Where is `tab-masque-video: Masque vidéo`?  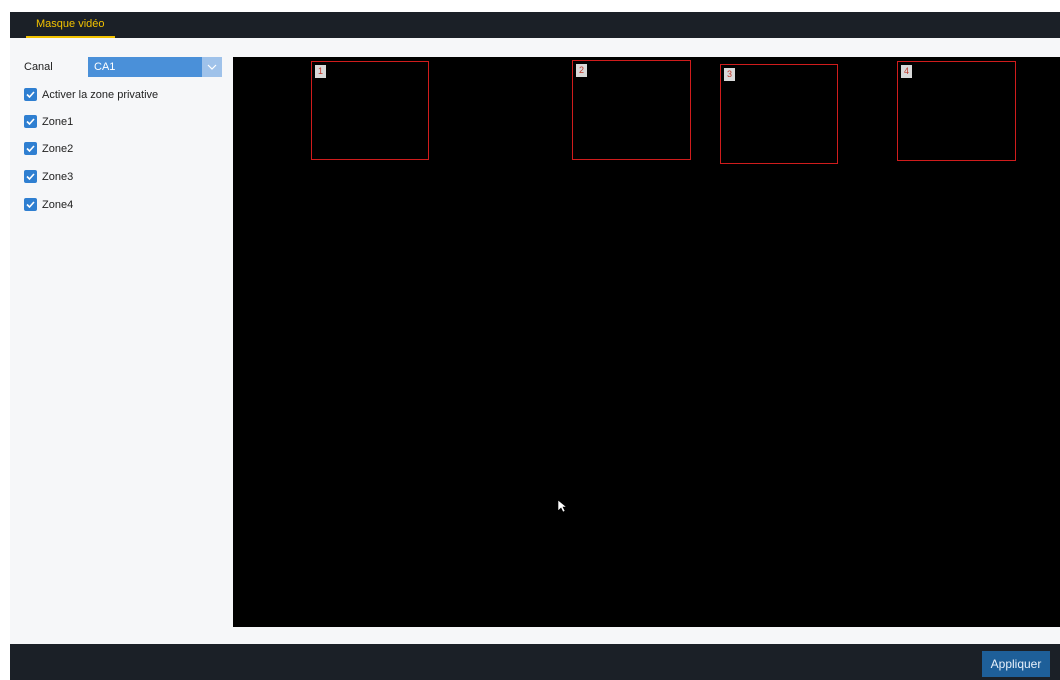
tab-masque-video: Masque vidéo is located at coordinates (70, 25).